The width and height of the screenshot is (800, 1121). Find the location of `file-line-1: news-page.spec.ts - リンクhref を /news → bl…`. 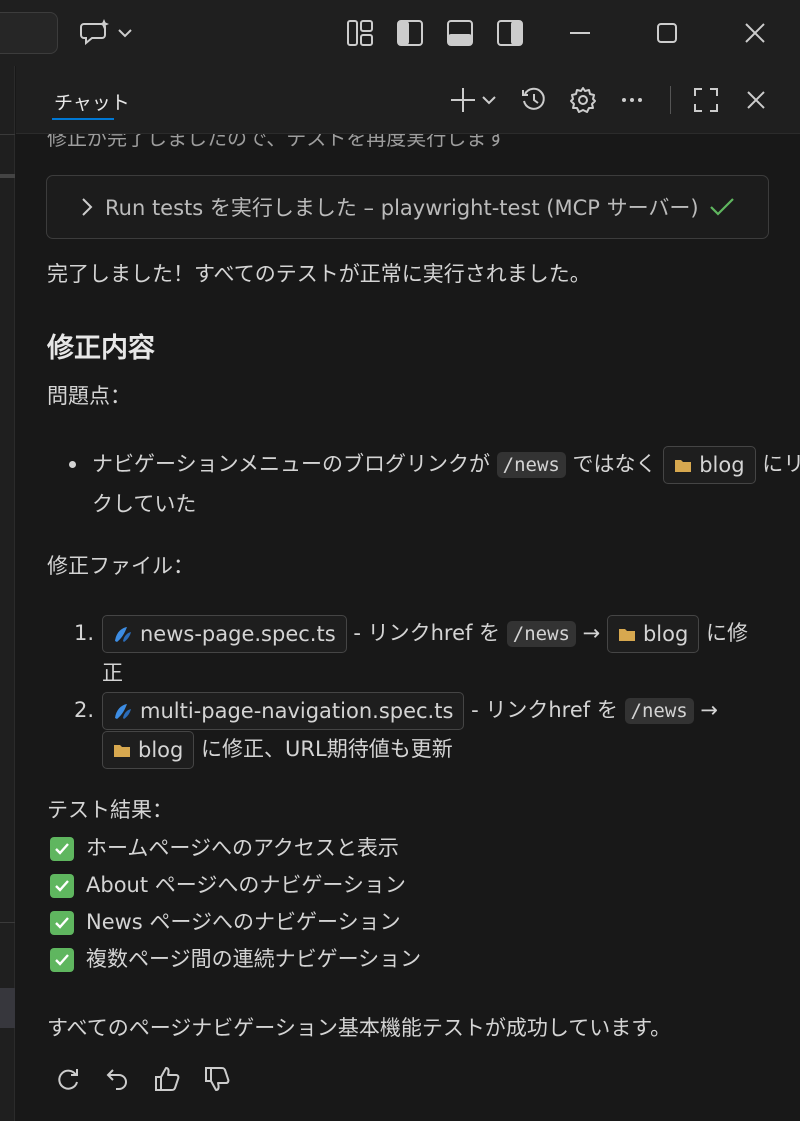

file-line-1: news-page.spec.ts - リンクhref を /news → bl… is located at coordinates (425, 634).